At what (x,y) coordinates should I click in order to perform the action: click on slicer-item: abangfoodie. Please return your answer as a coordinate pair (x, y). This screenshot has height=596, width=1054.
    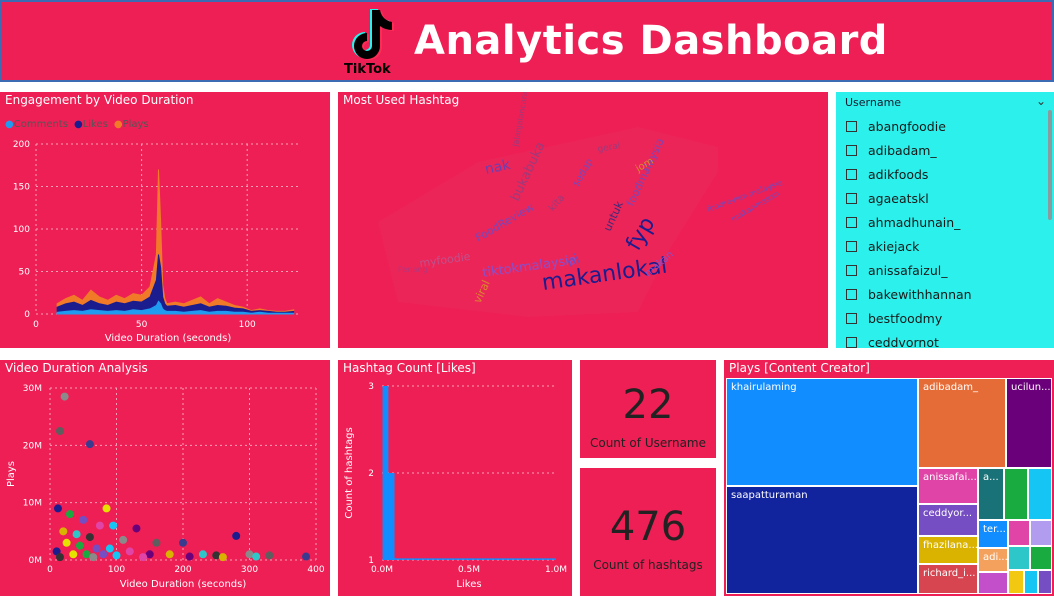
    Looking at the image, I should click on (909, 126).